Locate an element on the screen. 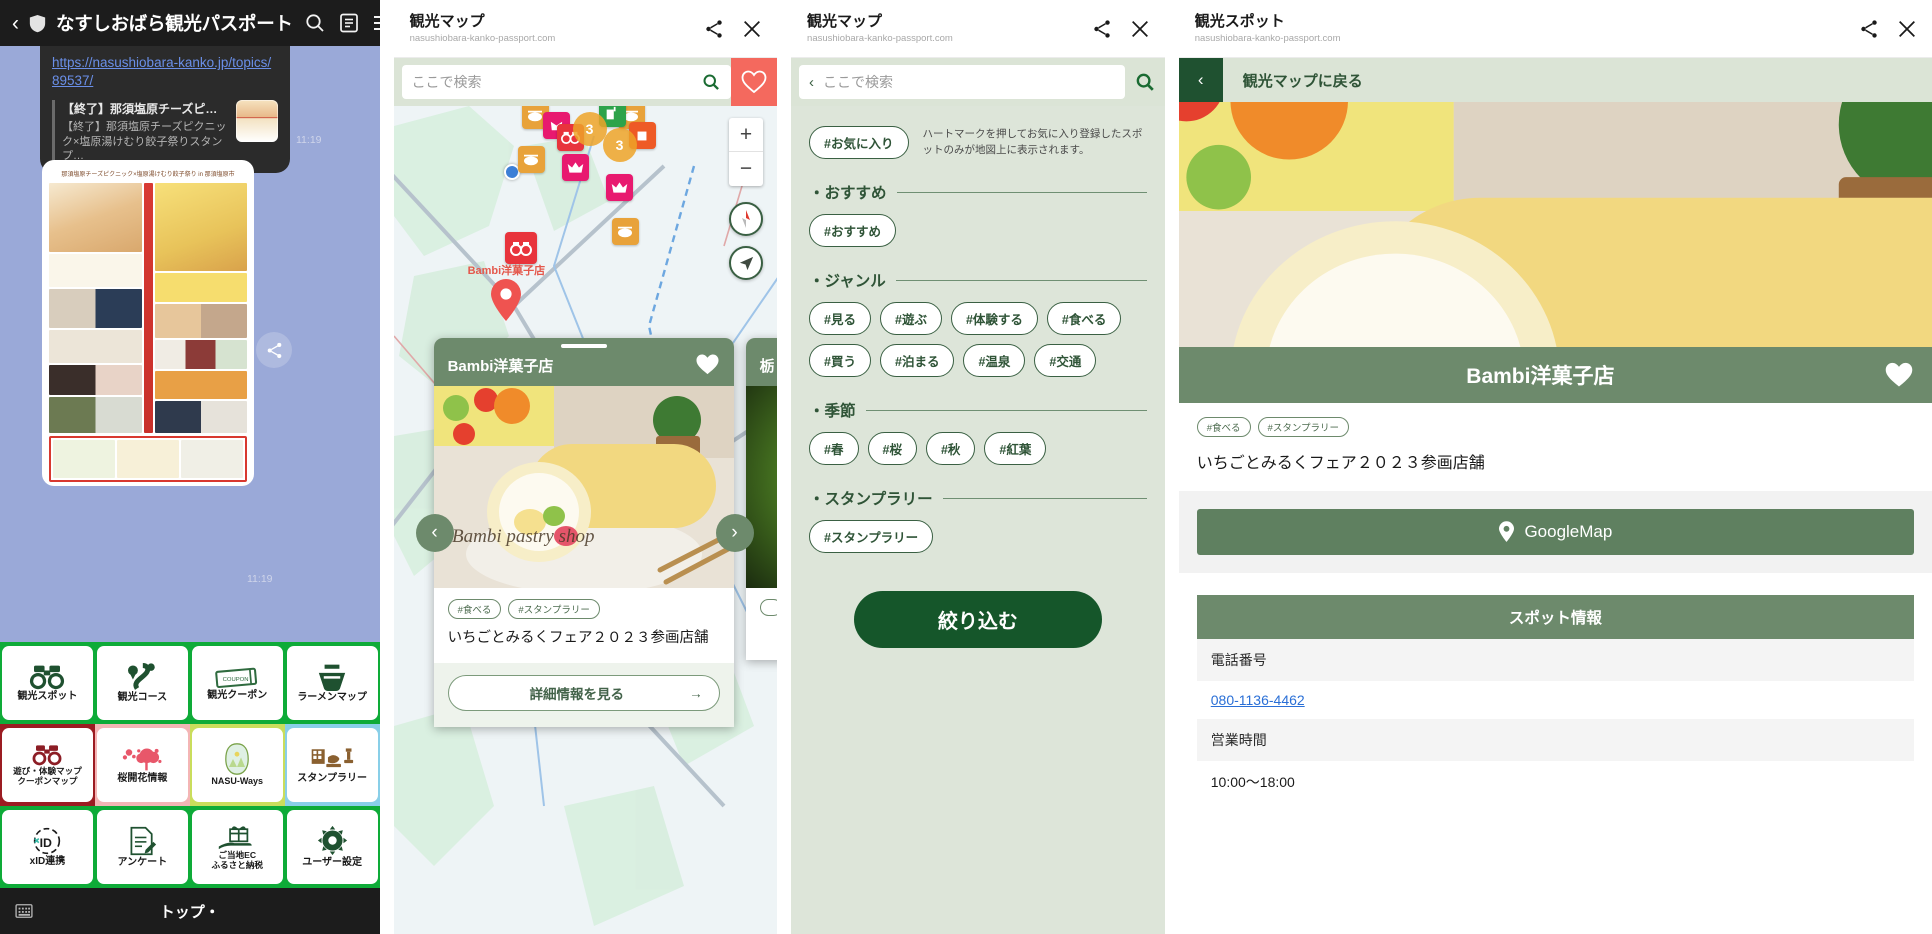  rich-menu-item-sakura: 桜開花情報 is located at coordinates (142, 765).